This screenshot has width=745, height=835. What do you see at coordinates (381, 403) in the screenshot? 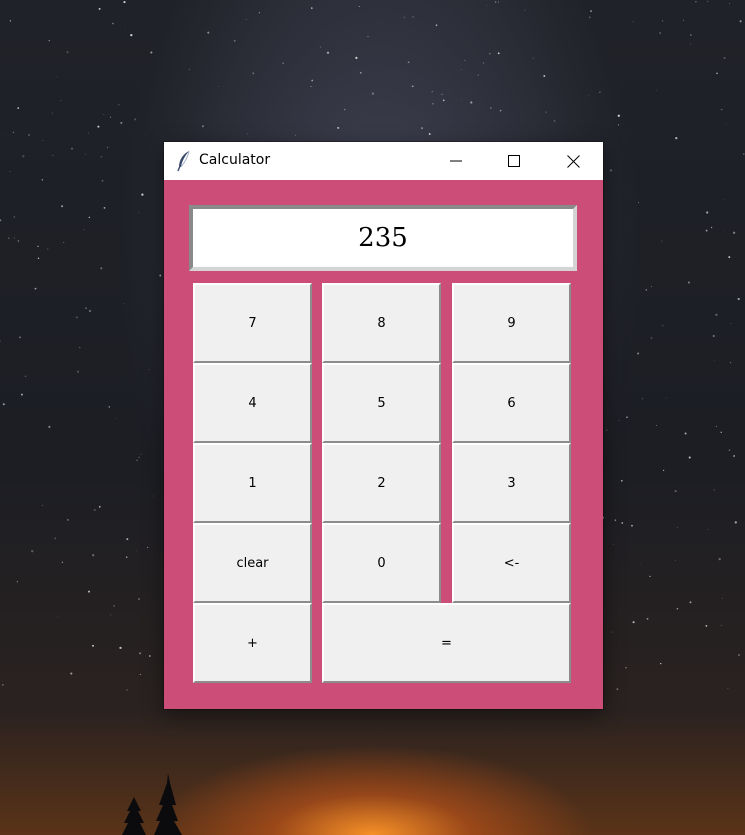
I see `key-5: 5` at bounding box center [381, 403].